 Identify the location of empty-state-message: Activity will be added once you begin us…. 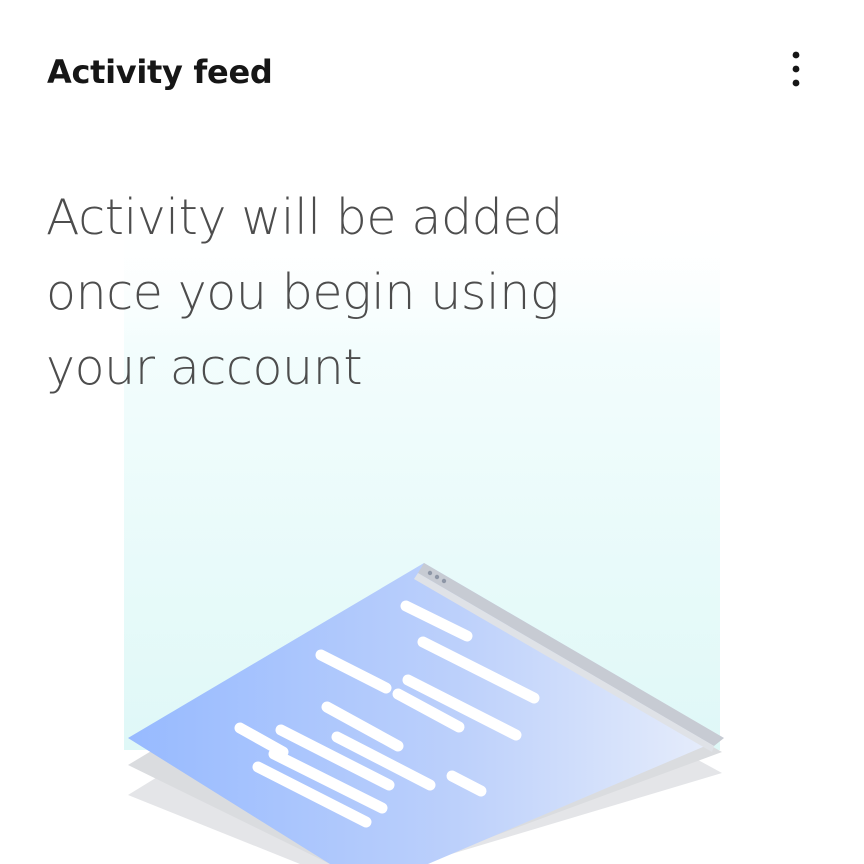
(304, 292).